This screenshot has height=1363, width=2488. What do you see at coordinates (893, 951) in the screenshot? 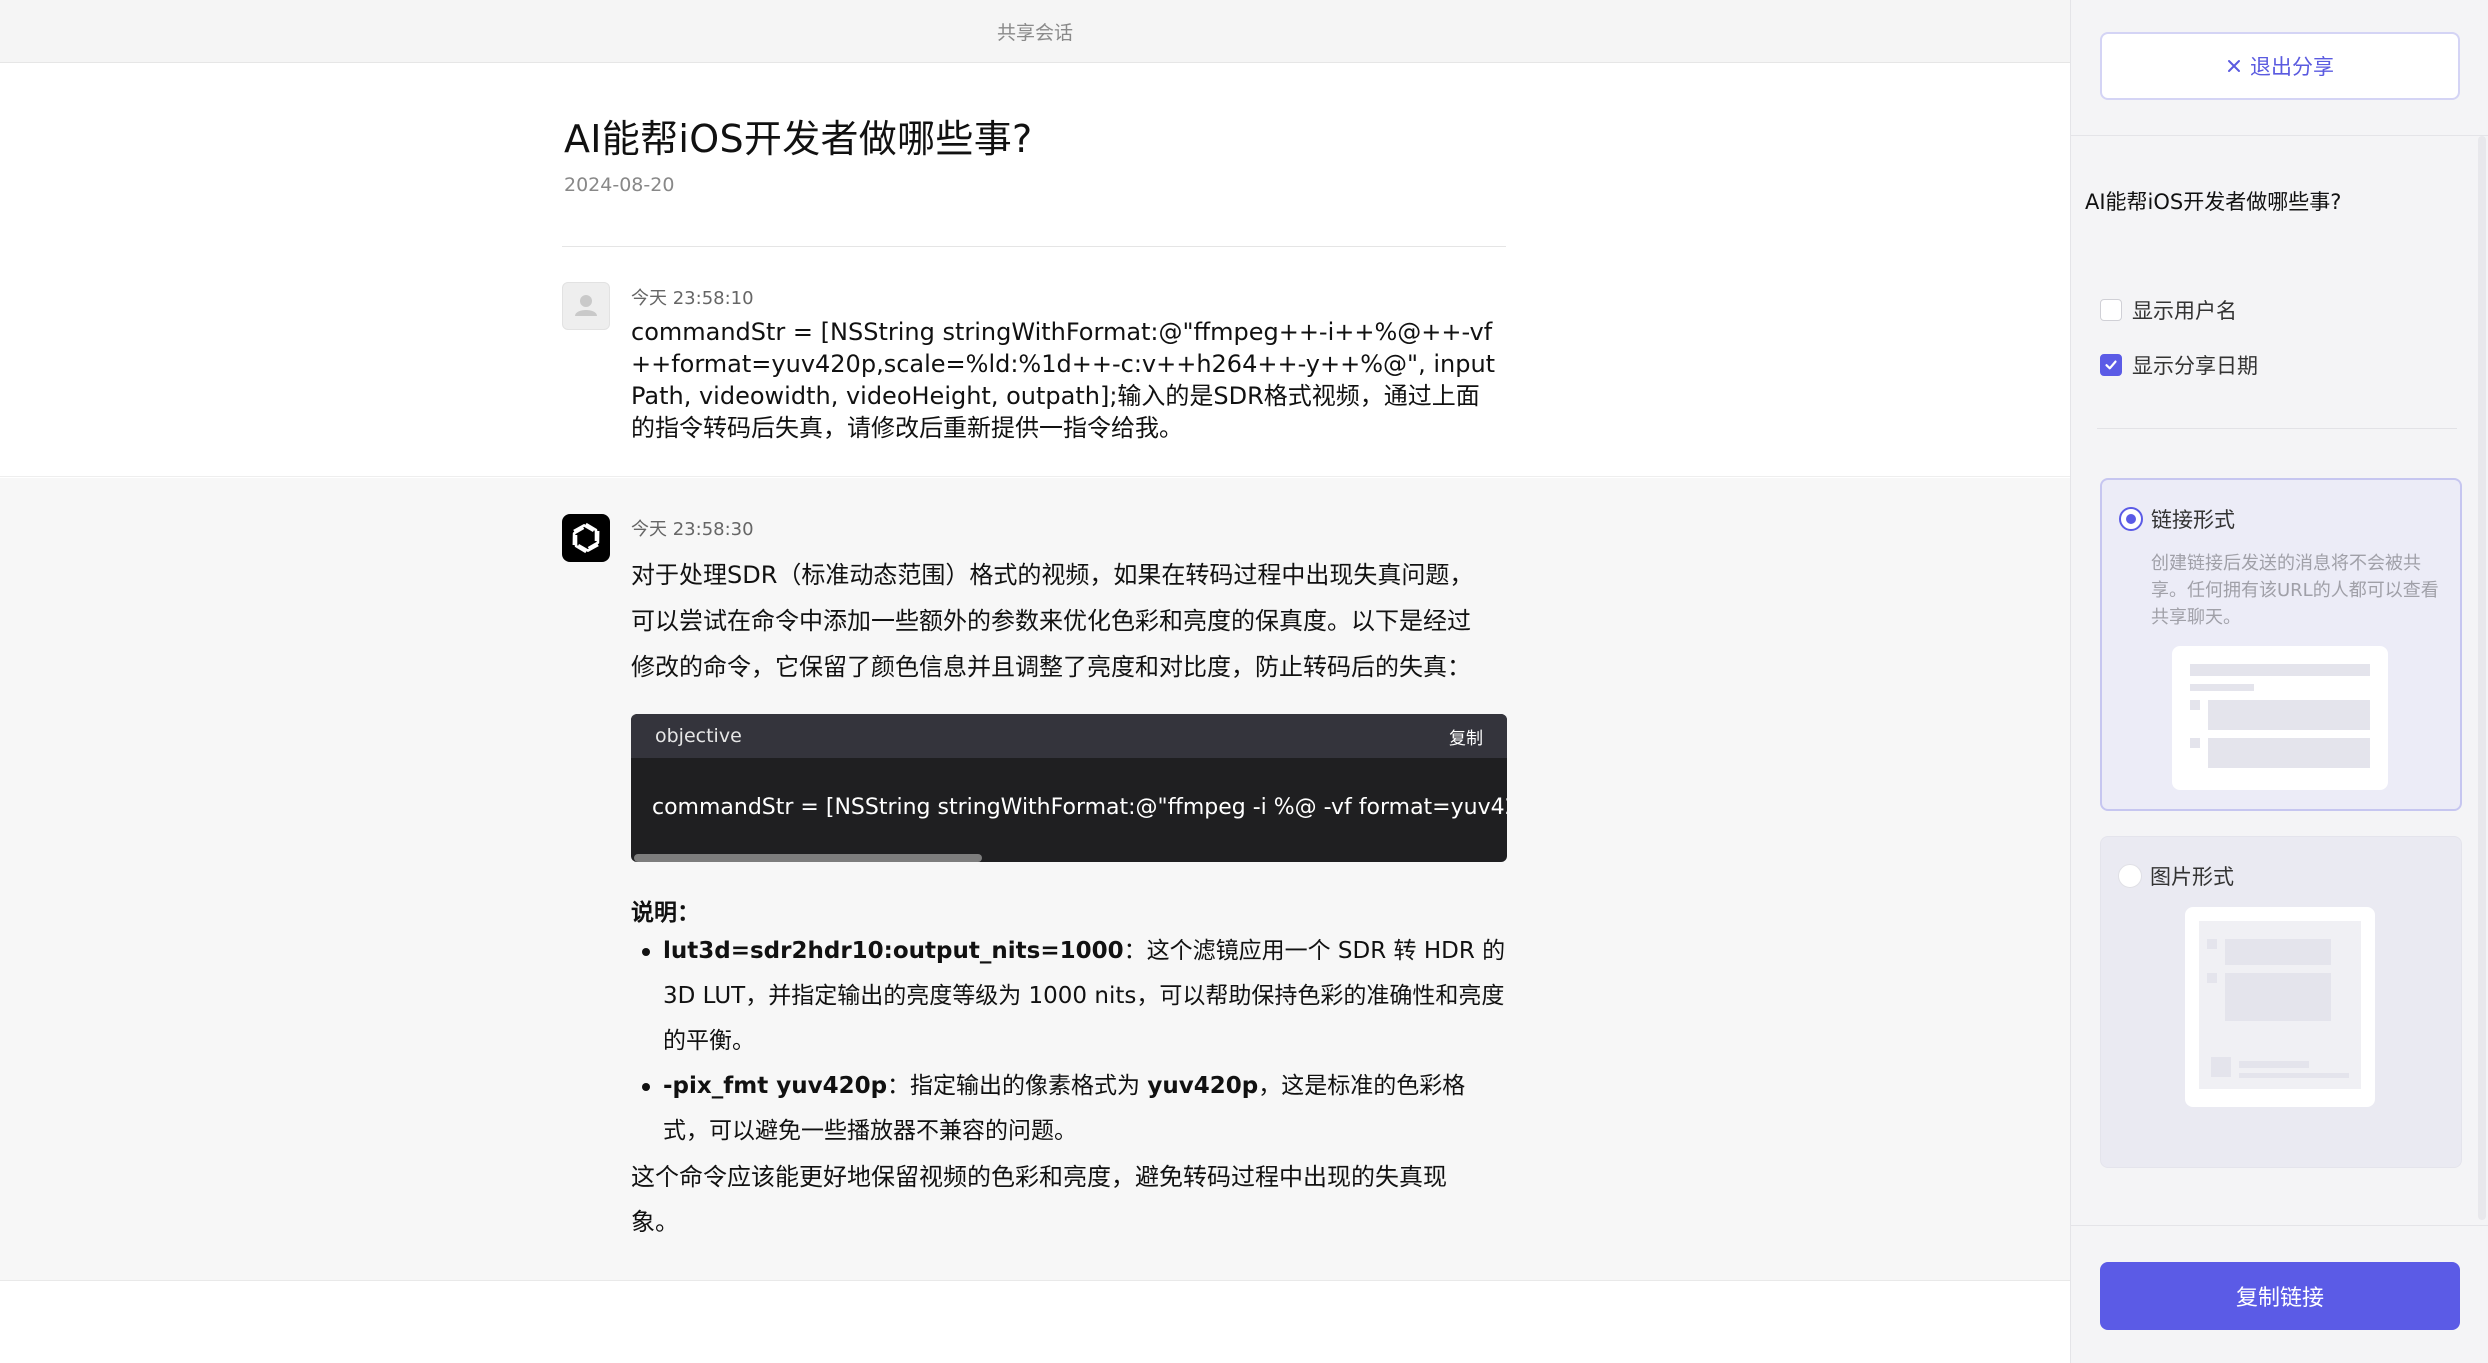
I see `bullet-term: lut3d=sdr2hdr10:output_nits=1000` at bounding box center [893, 951].